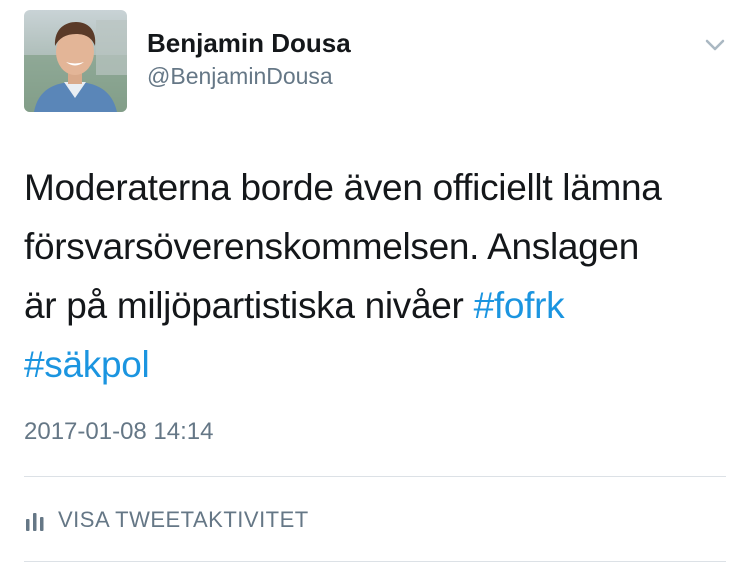 The width and height of the screenshot is (750, 570). What do you see at coordinates (87, 364) in the screenshot?
I see `hashtag-link-sakpol: #säkpol` at bounding box center [87, 364].